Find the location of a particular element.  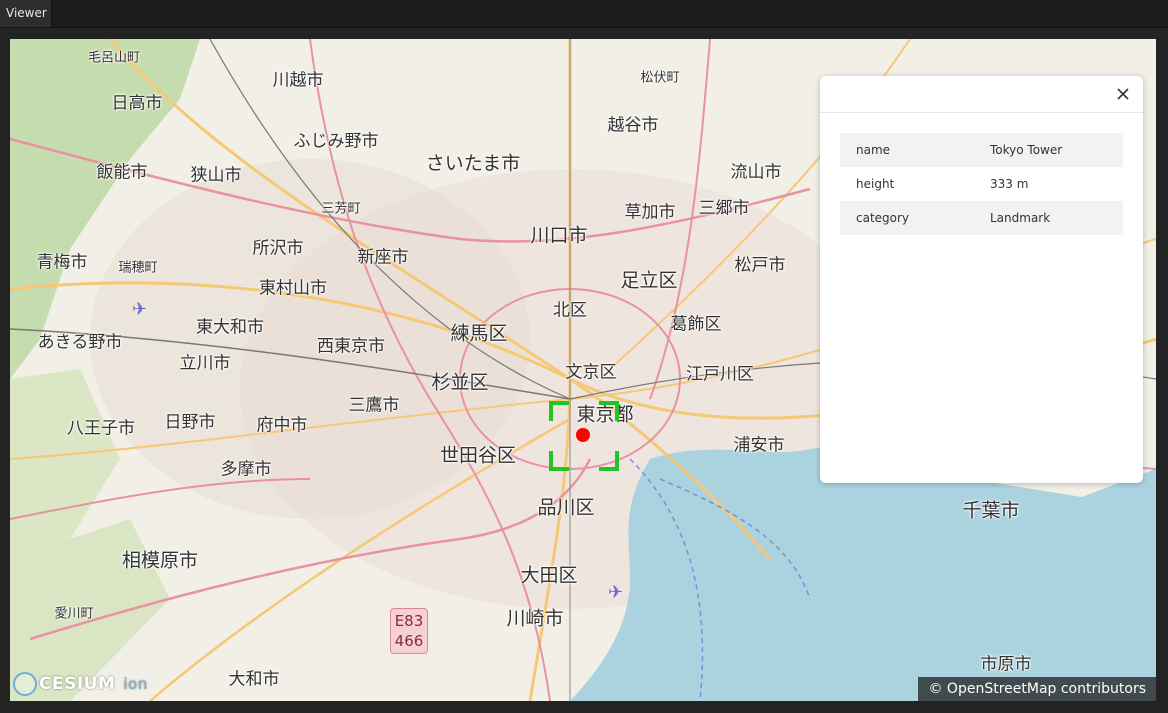

map-label: 市原市 is located at coordinates (1006, 664).